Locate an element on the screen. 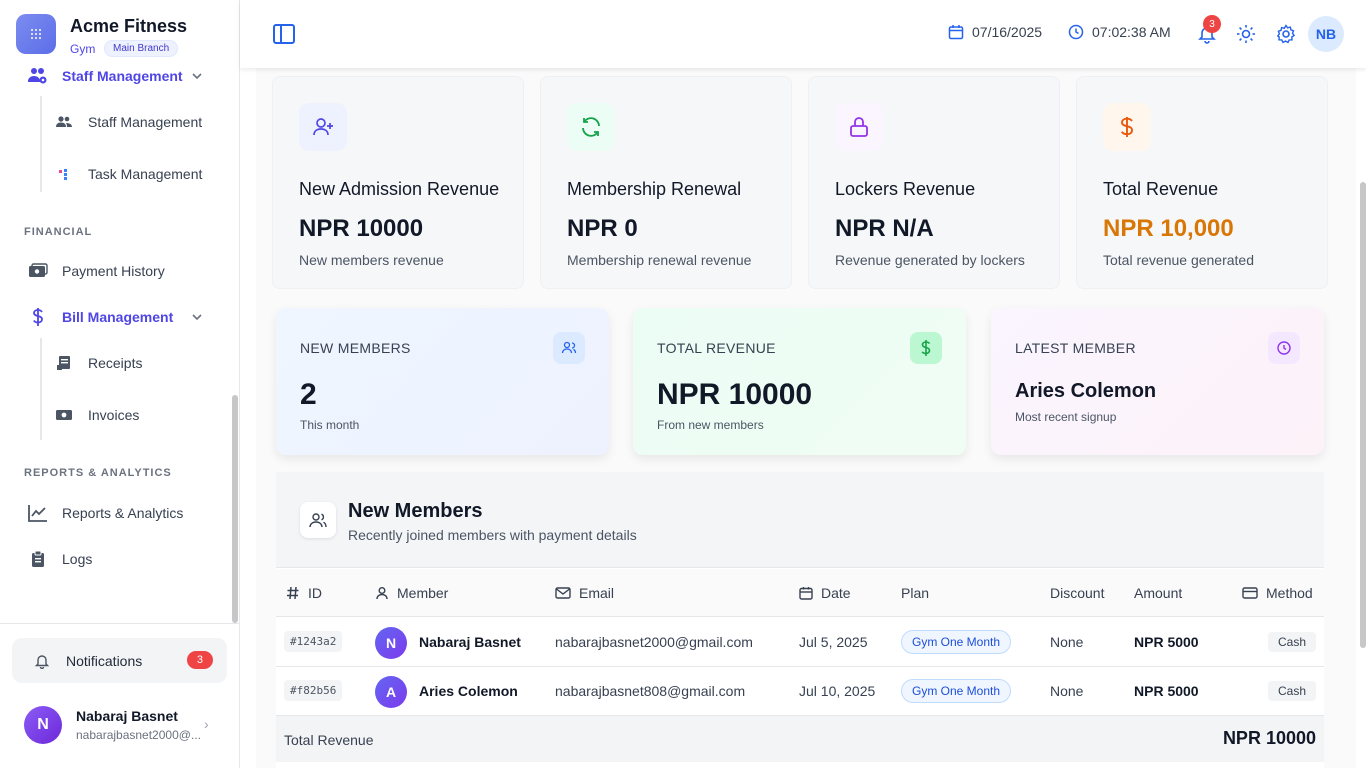  top-header: 07/16/2025 07:02:38 AM 3 NB is located at coordinates (803, 34).